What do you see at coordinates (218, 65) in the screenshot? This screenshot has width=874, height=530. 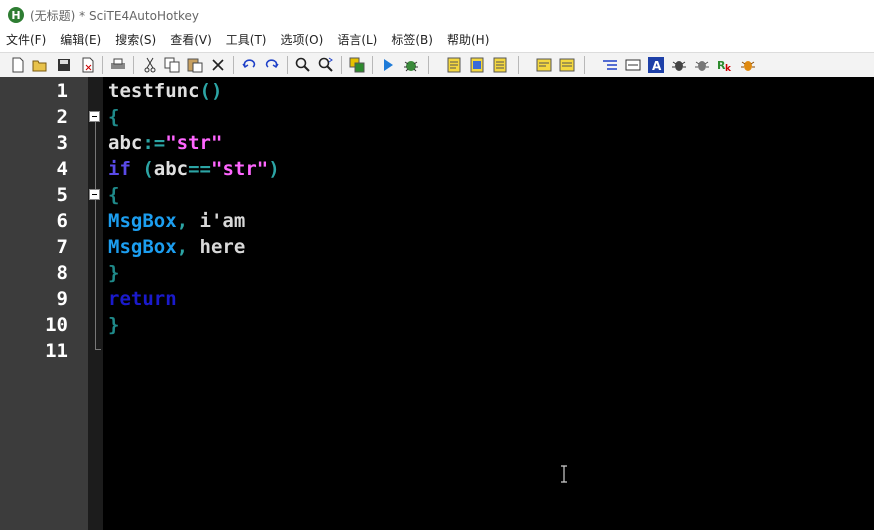 I see `delete-icon` at bounding box center [218, 65].